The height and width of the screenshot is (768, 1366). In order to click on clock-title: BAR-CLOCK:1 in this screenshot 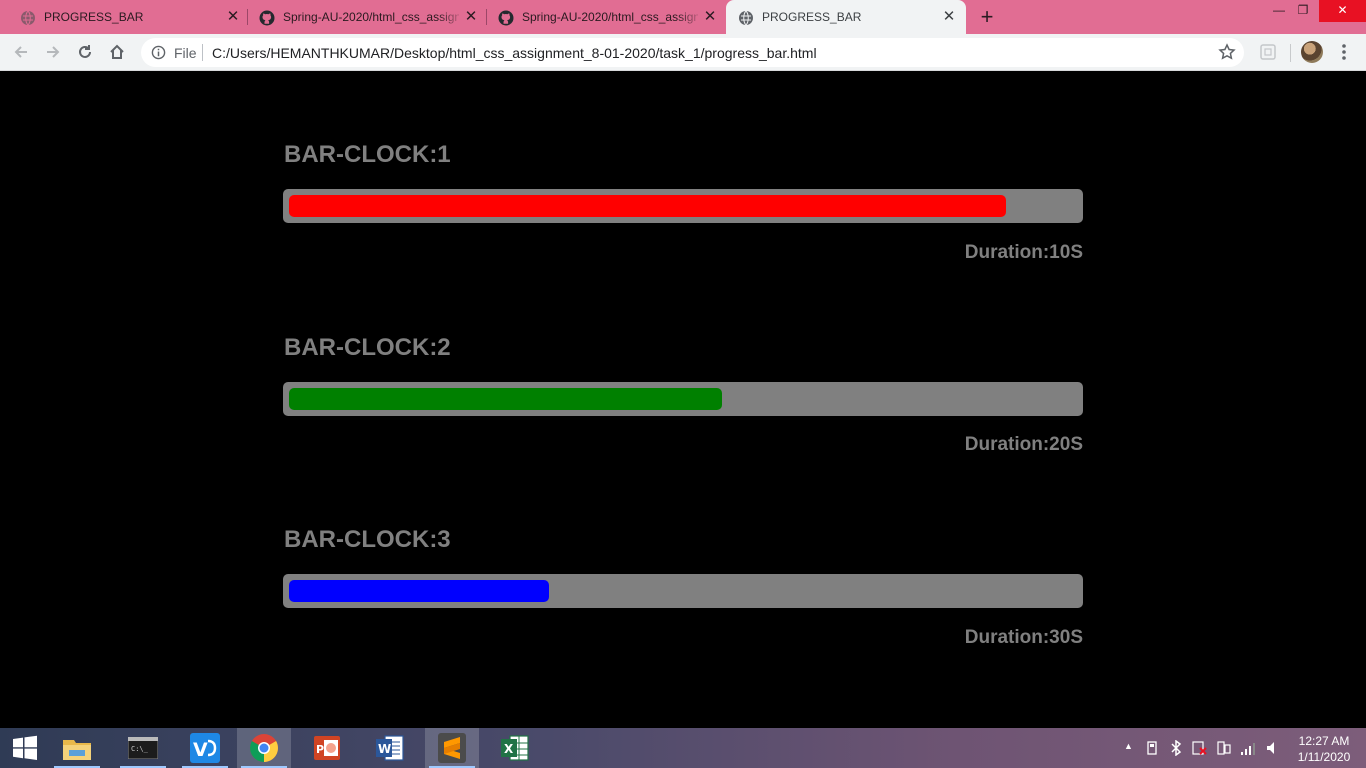, I will do `click(367, 154)`.